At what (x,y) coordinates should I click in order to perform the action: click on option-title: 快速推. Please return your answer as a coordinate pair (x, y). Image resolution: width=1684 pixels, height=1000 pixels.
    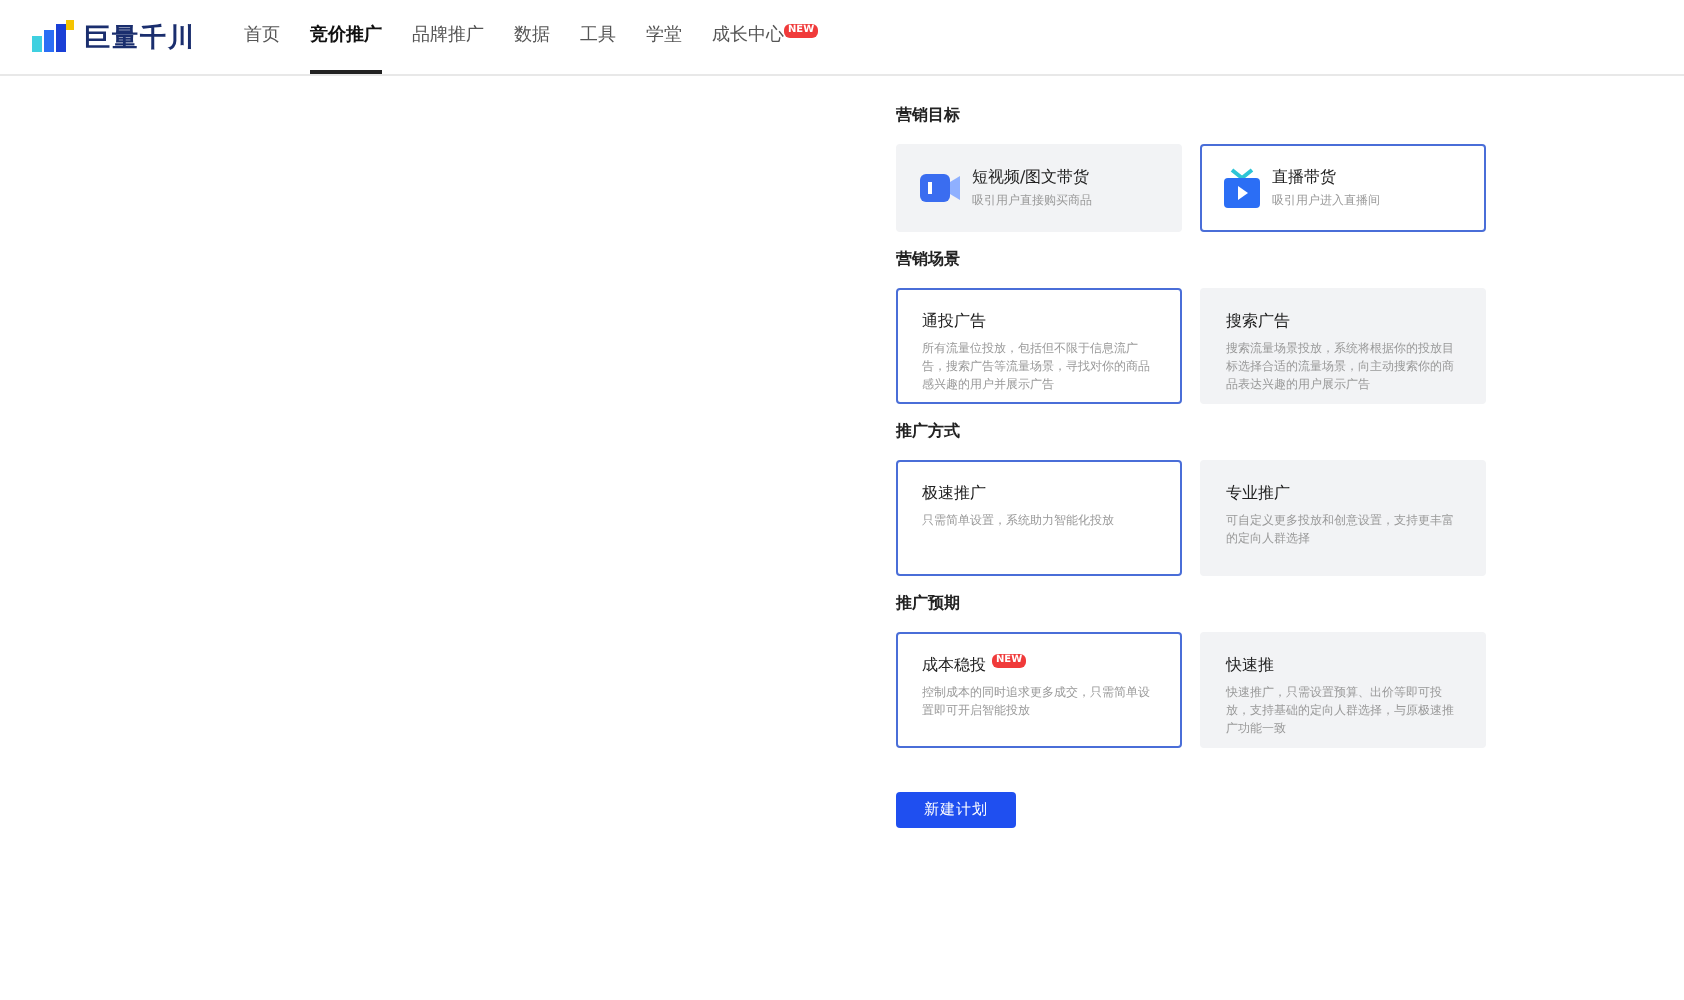
    Looking at the image, I should click on (1250, 665).